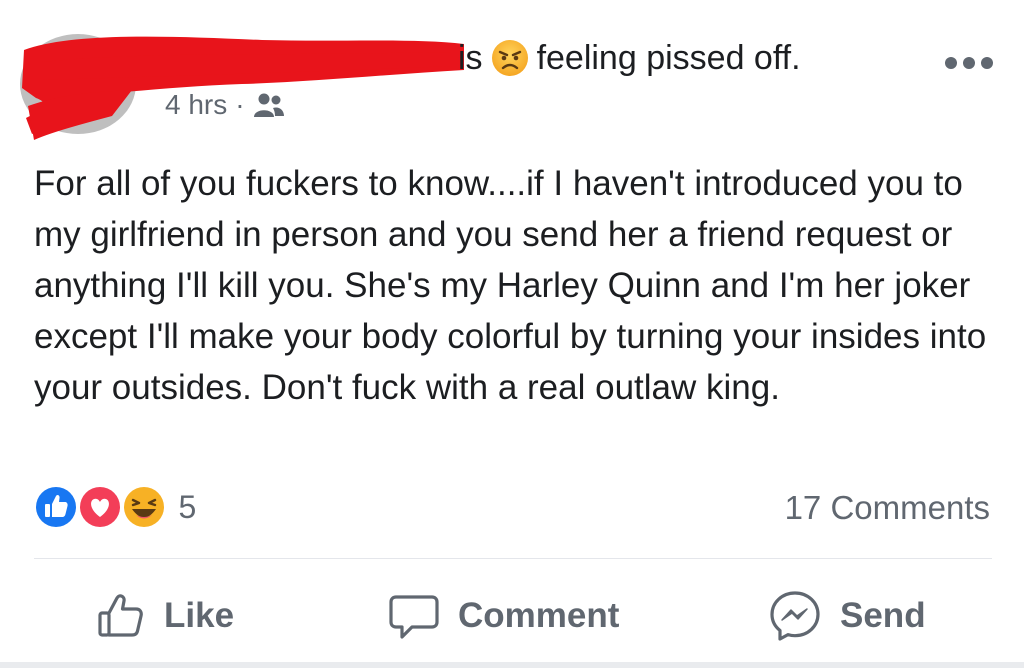  I want to click on reactions-summary: 5, so click(114, 507).